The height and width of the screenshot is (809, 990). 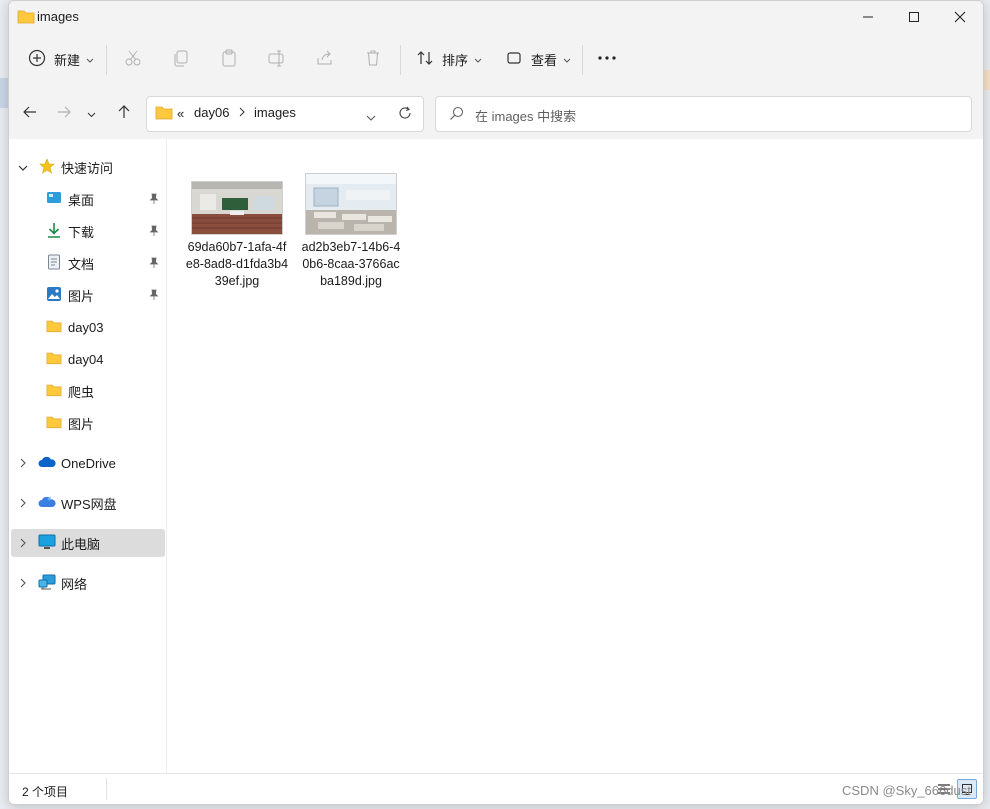 I want to click on nav-label-pictures-folder: 图片, so click(x=81, y=424).